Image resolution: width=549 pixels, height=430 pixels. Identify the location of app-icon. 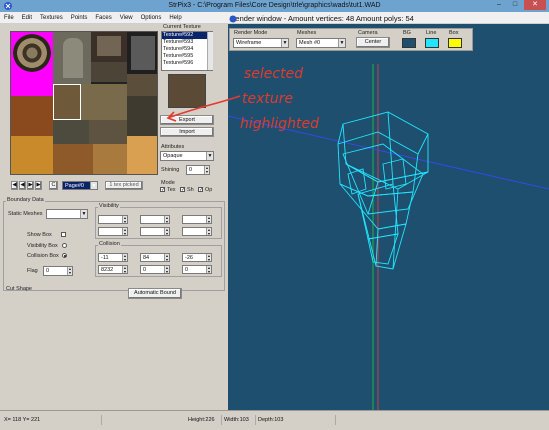
(8, 6).